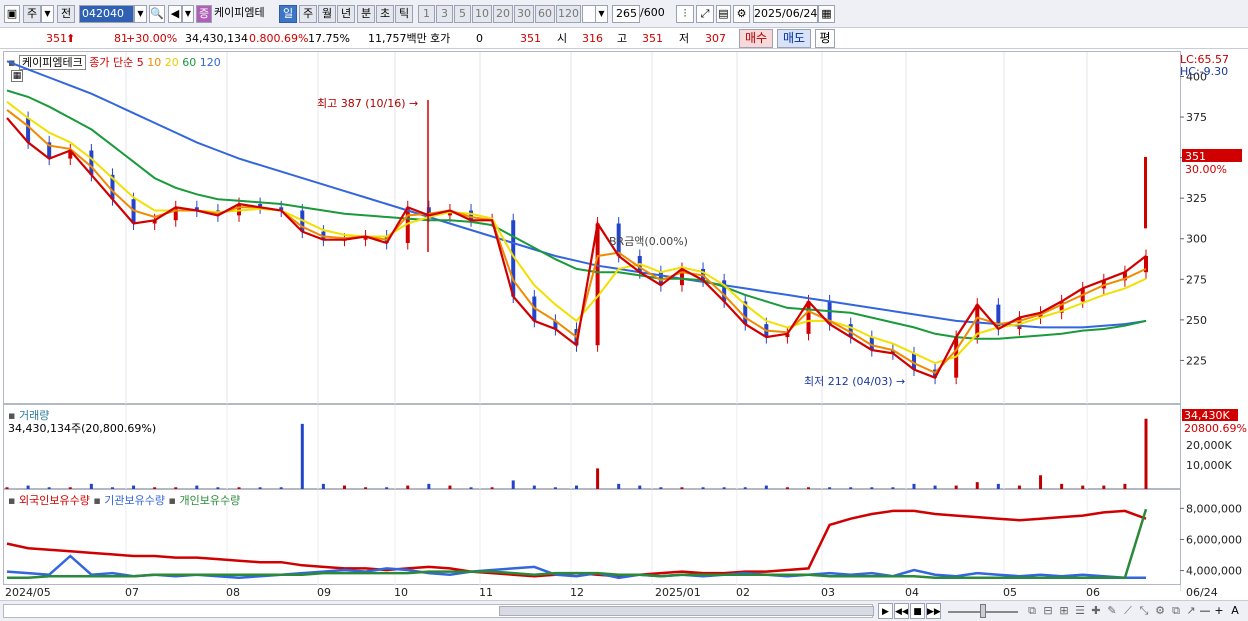 The width and height of the screenshot is (1248, 621). Describe the element at coordinates (545, 14) in the screenshot. I see `interval-button: 60` at that location.